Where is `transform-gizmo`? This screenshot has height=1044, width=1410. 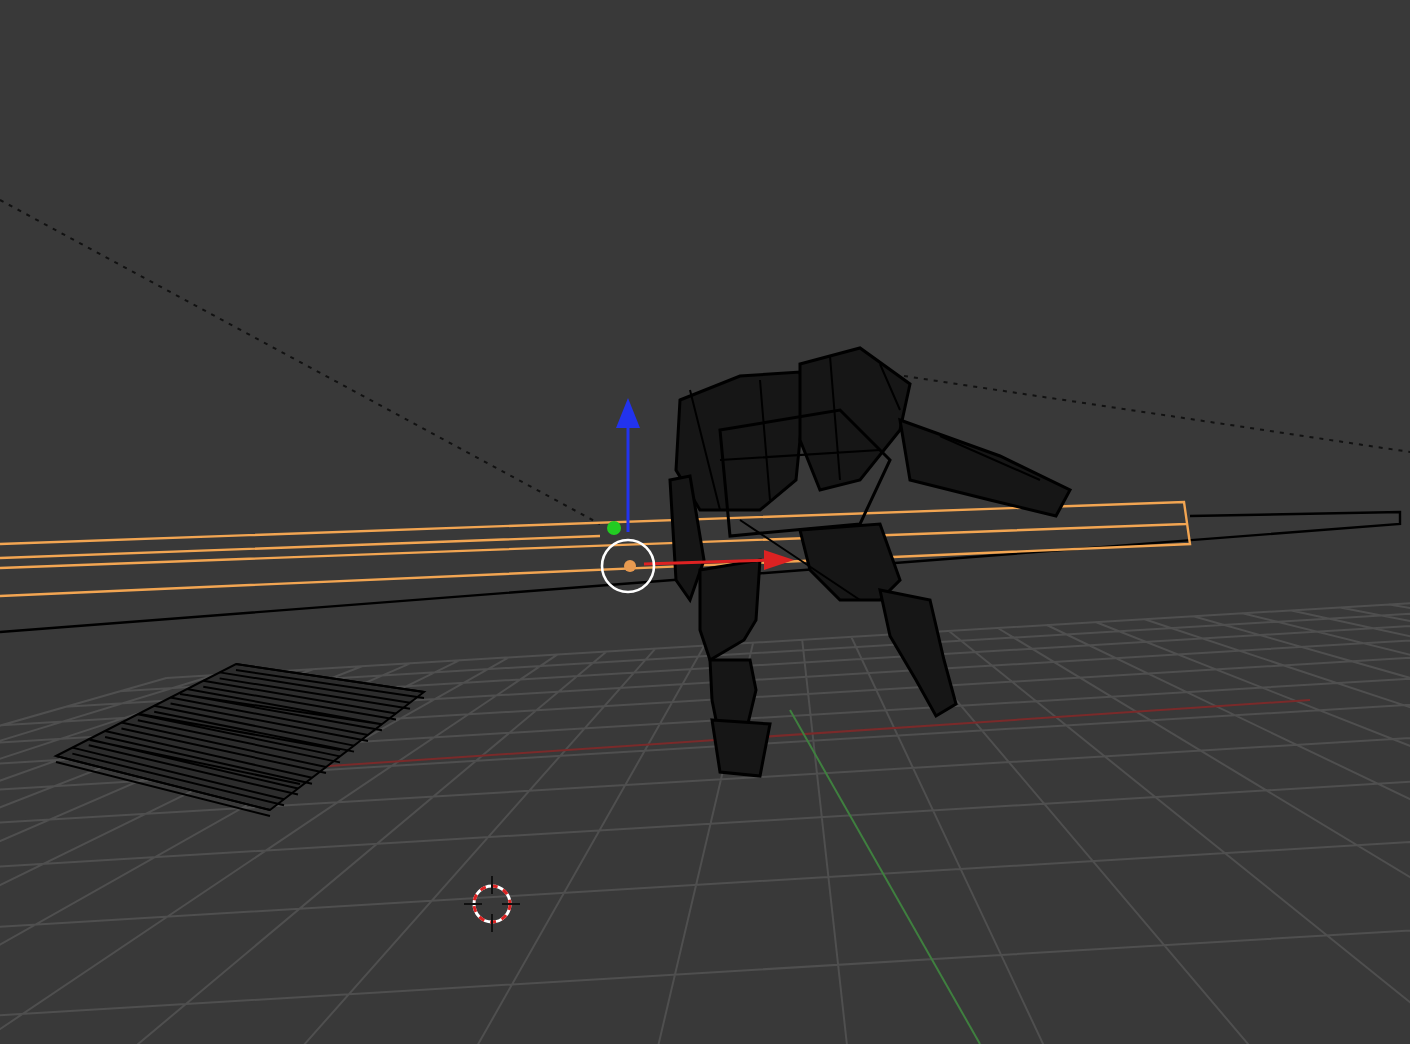
transform-gizmo is located at coordinates (697, 496).